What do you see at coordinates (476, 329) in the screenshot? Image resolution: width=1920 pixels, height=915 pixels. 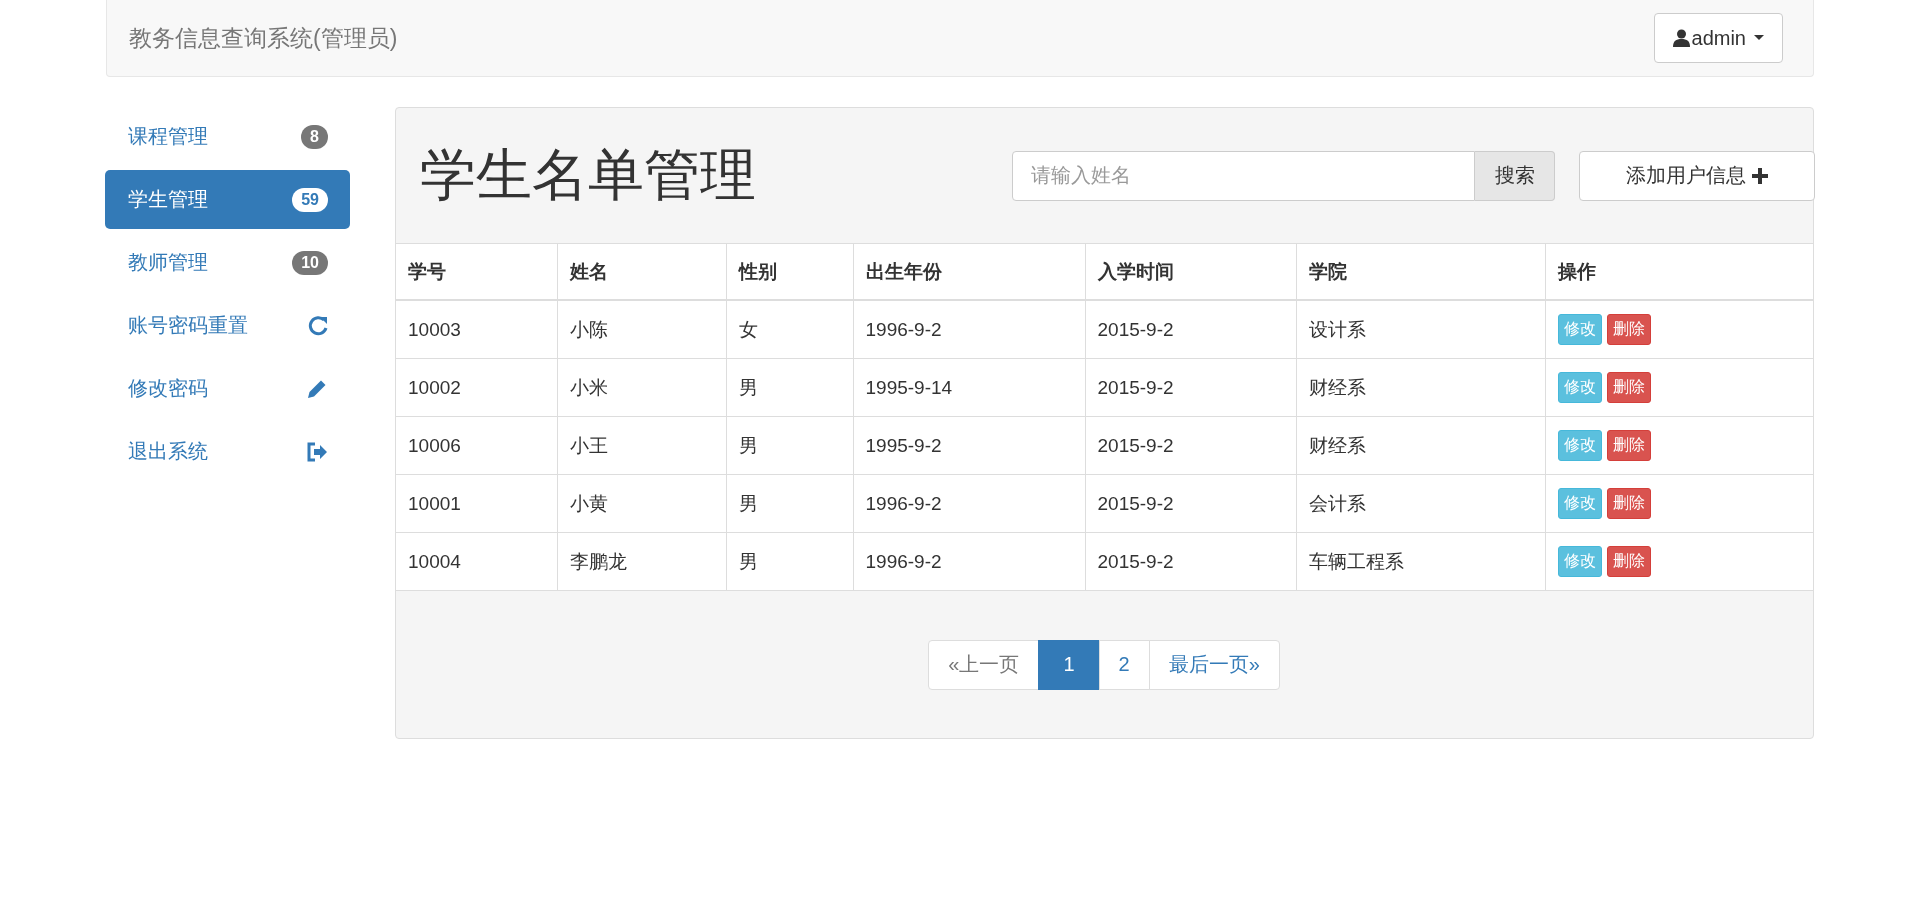 I see `table-cell: 10003` at bounding box center [476, 329].